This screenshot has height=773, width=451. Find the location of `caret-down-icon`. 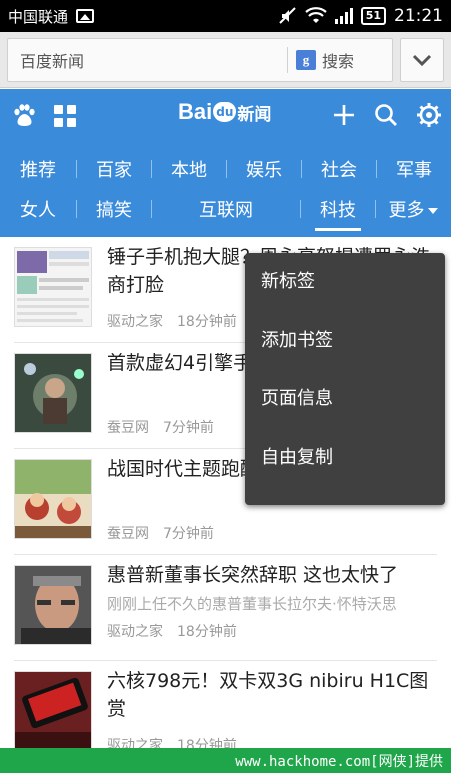

caret-down-icon is located at coordinates (432, 211).